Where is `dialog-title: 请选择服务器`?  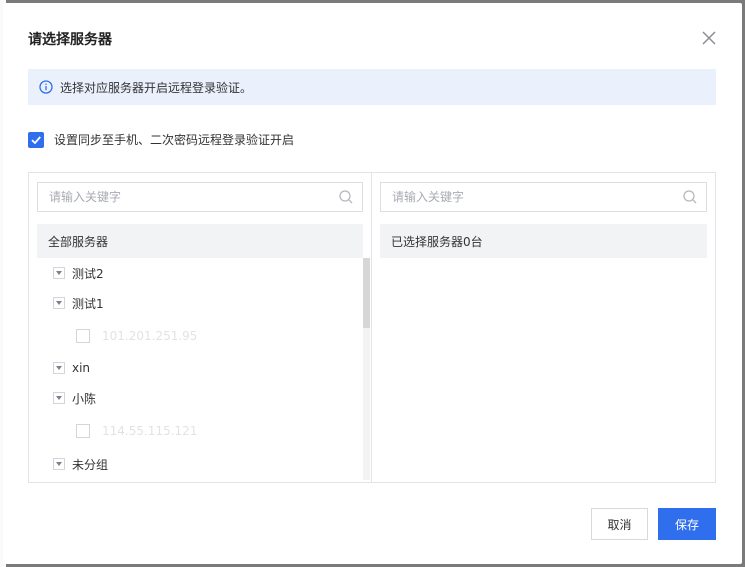 dialog-title: 请选择服务器 is located at coordinates (70, 40).